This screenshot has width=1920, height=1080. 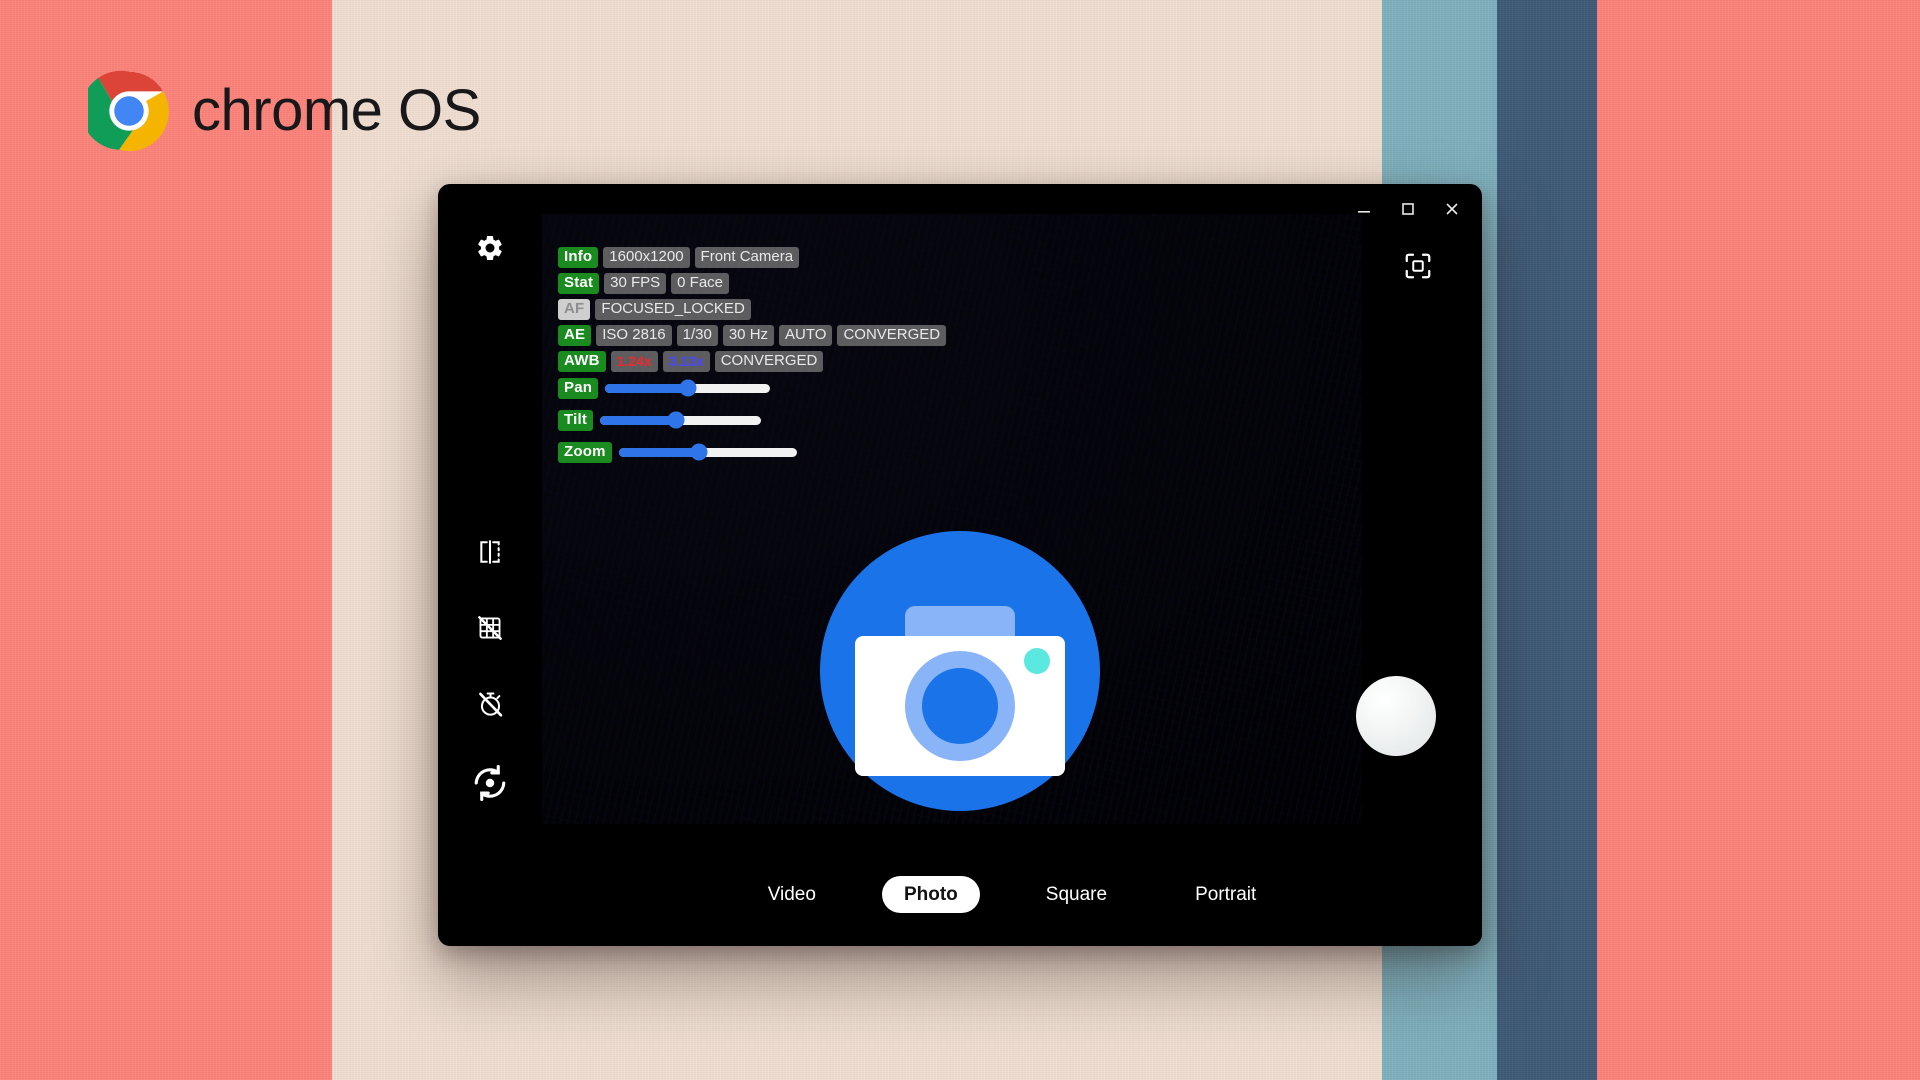 I want to click on overlay-chip: 0 Face, so click(x=700, y=283).